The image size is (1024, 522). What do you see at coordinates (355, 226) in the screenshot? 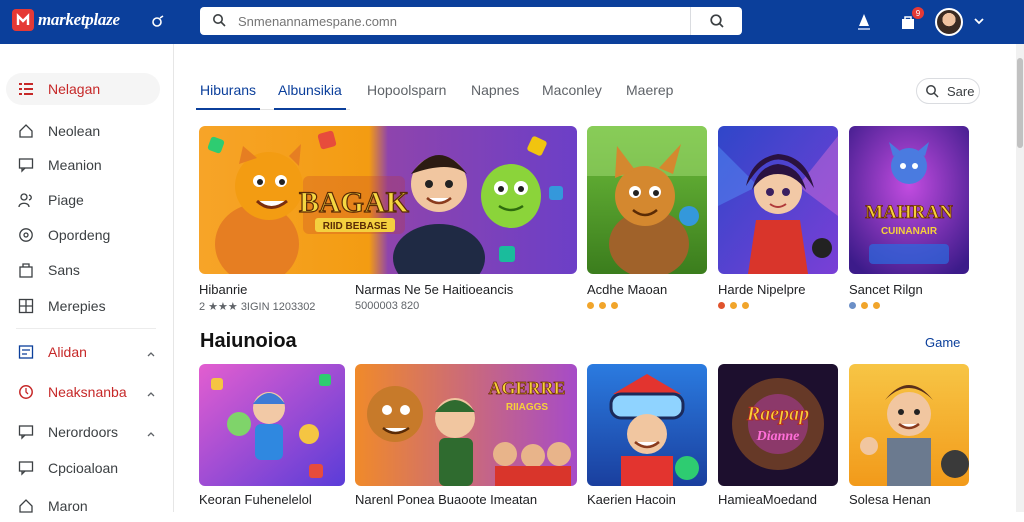
I see `poster-subtitle: RIID BEBASE` at bounding box center [355, 226].